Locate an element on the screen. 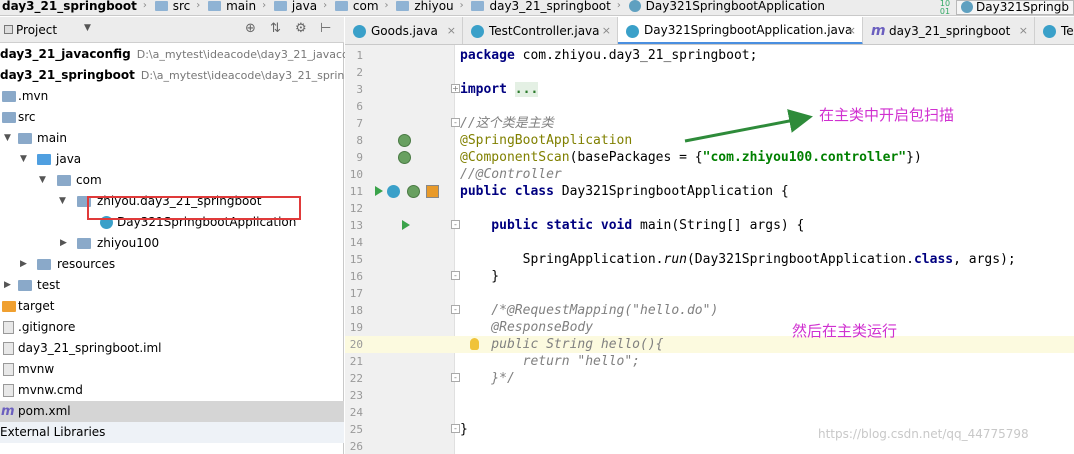  breadcrumb-main: main is located at coordinates (241, 7).